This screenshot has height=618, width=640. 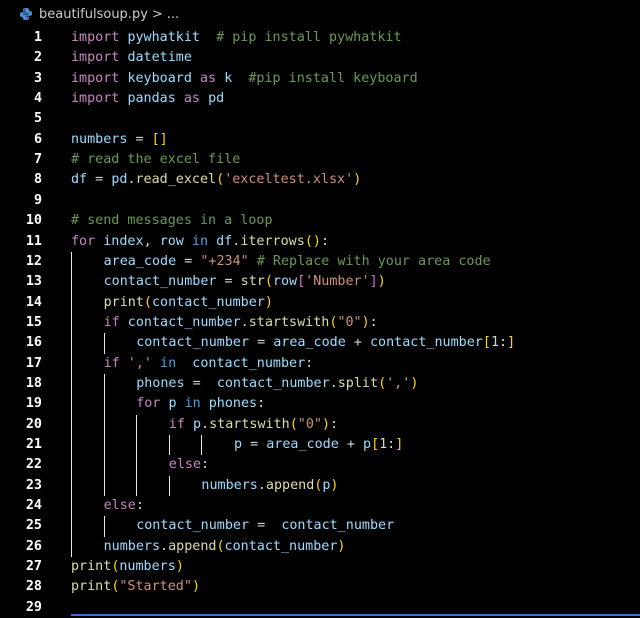 I want to click on code-line: 8 df = pd.read_excel('exceltest.xlsx'), so click(x=320, y=180).